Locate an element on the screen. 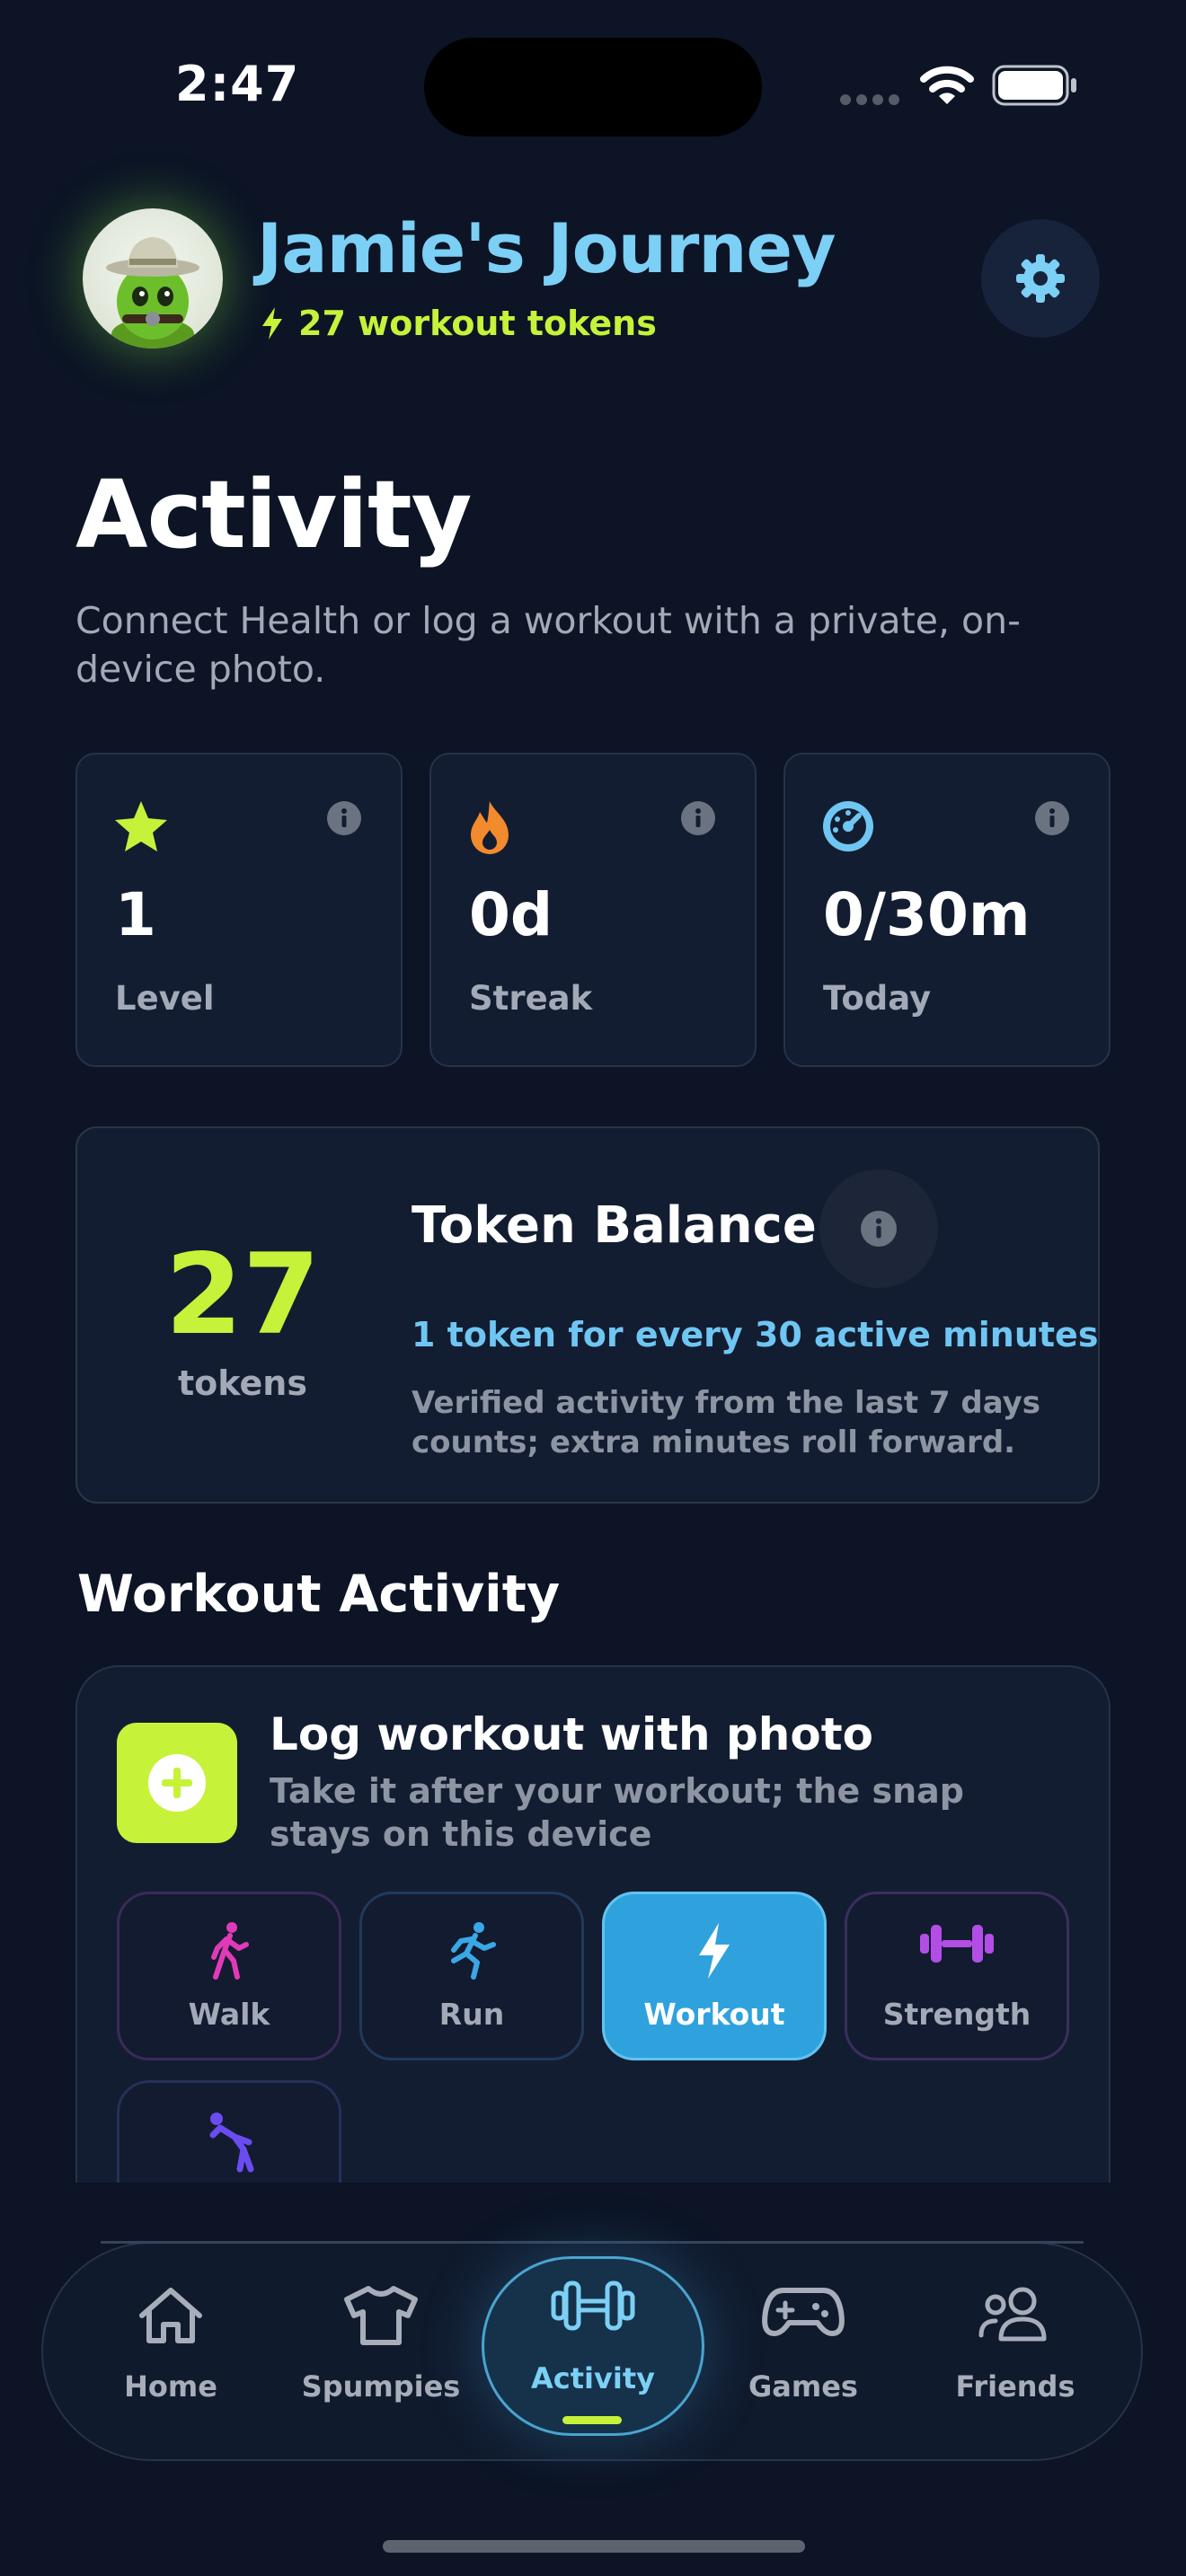 Image resolution: width=1186 pixels, height=2576 pixels. activity-walk-button: Walk is located at coordinates (229, 1976).